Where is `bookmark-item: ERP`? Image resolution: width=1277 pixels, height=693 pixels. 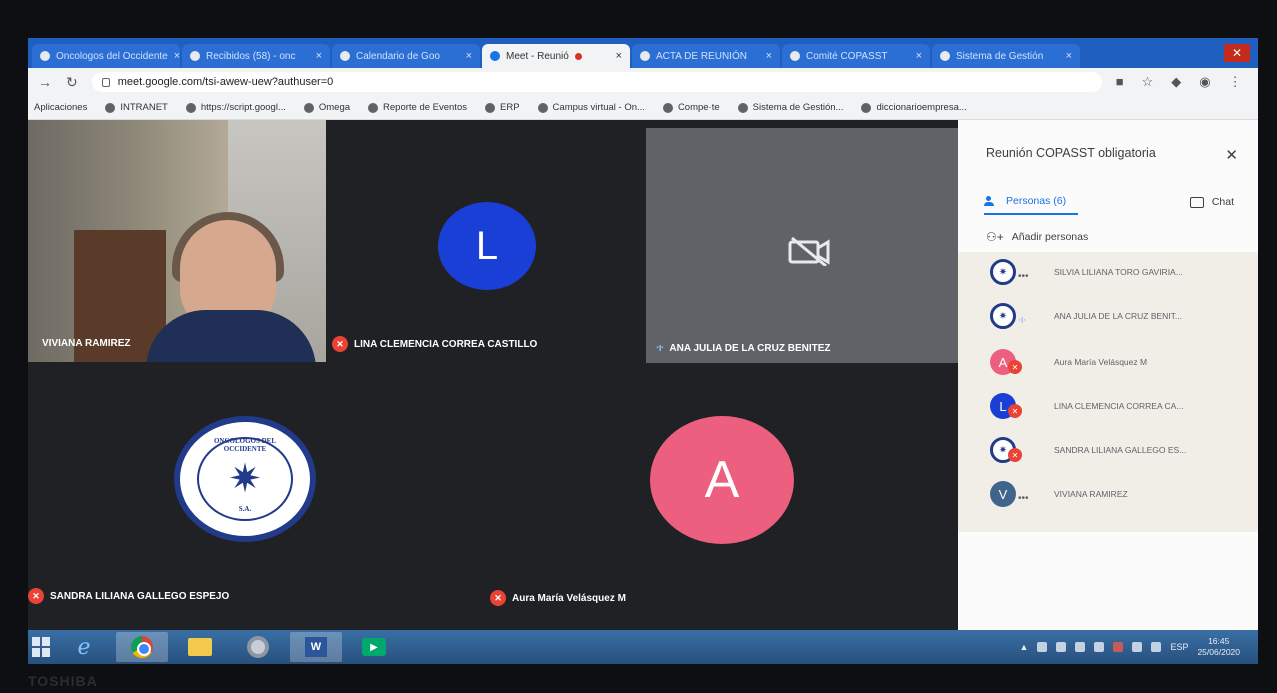
bookmark-item: ERP is located at coordinates (502, 107).